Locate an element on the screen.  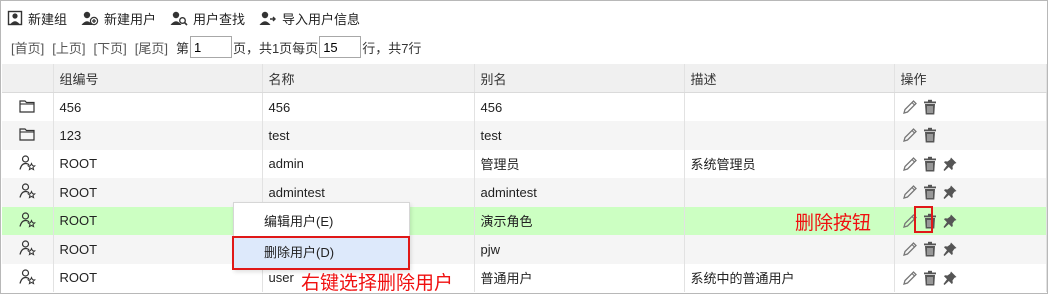
alias-cell: pjw is located at coordinates (579, 249).